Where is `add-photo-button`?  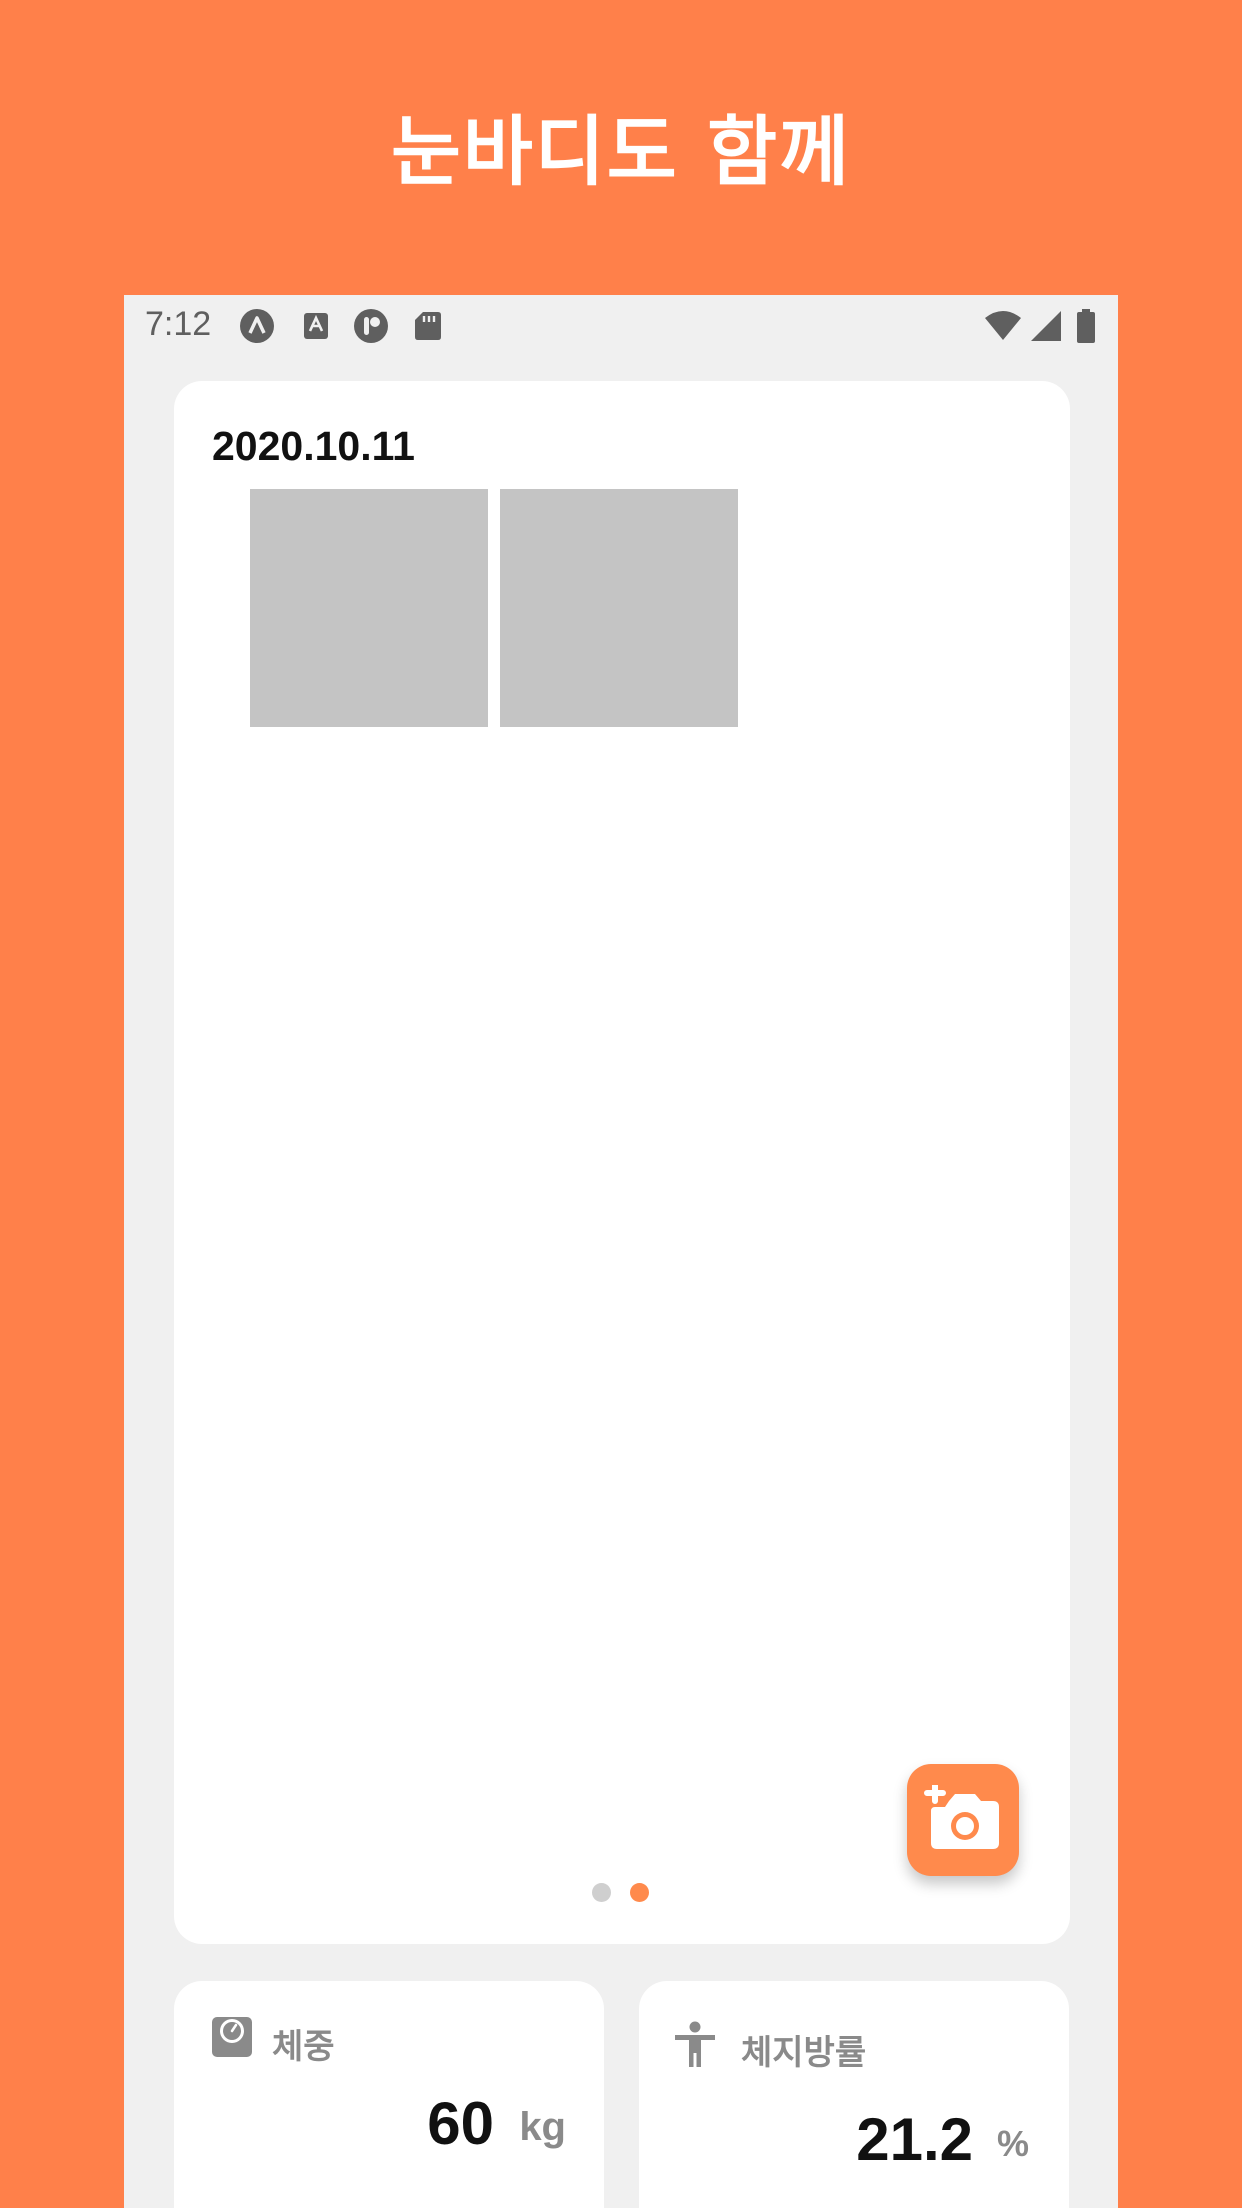 add-photo-button is located at coordinates (963, 1820).